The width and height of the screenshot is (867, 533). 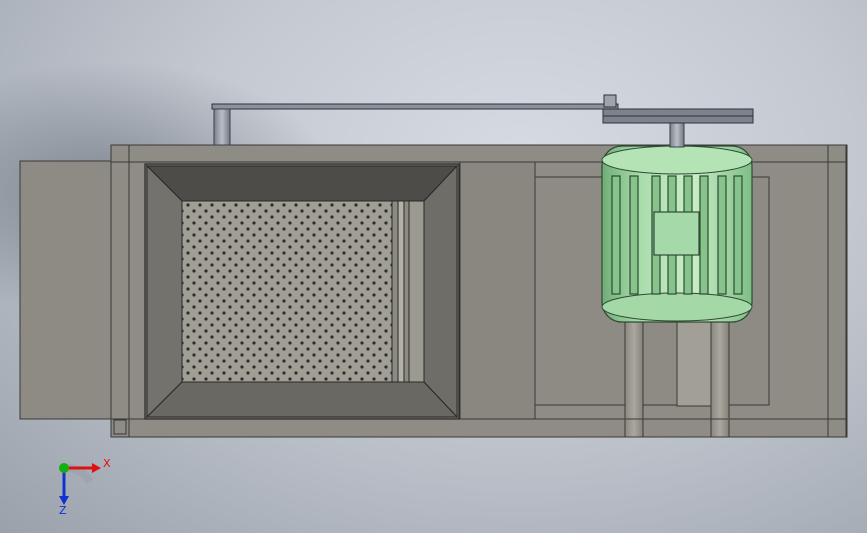 What do you see at coordinates (63, 510) in the screenshot?
I see `z-axis-label: Z` at bounding box center [63, 510].